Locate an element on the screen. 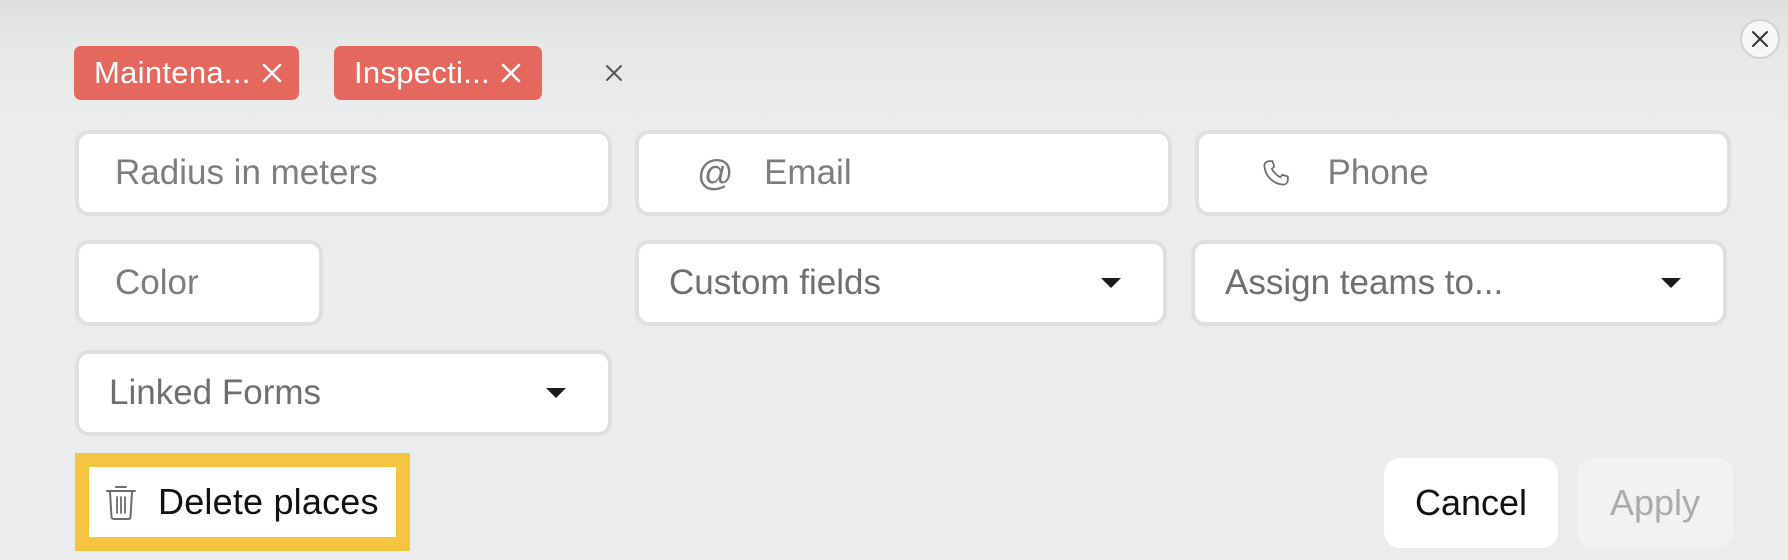  clear-filters-button is located at coordinates (614, 73).